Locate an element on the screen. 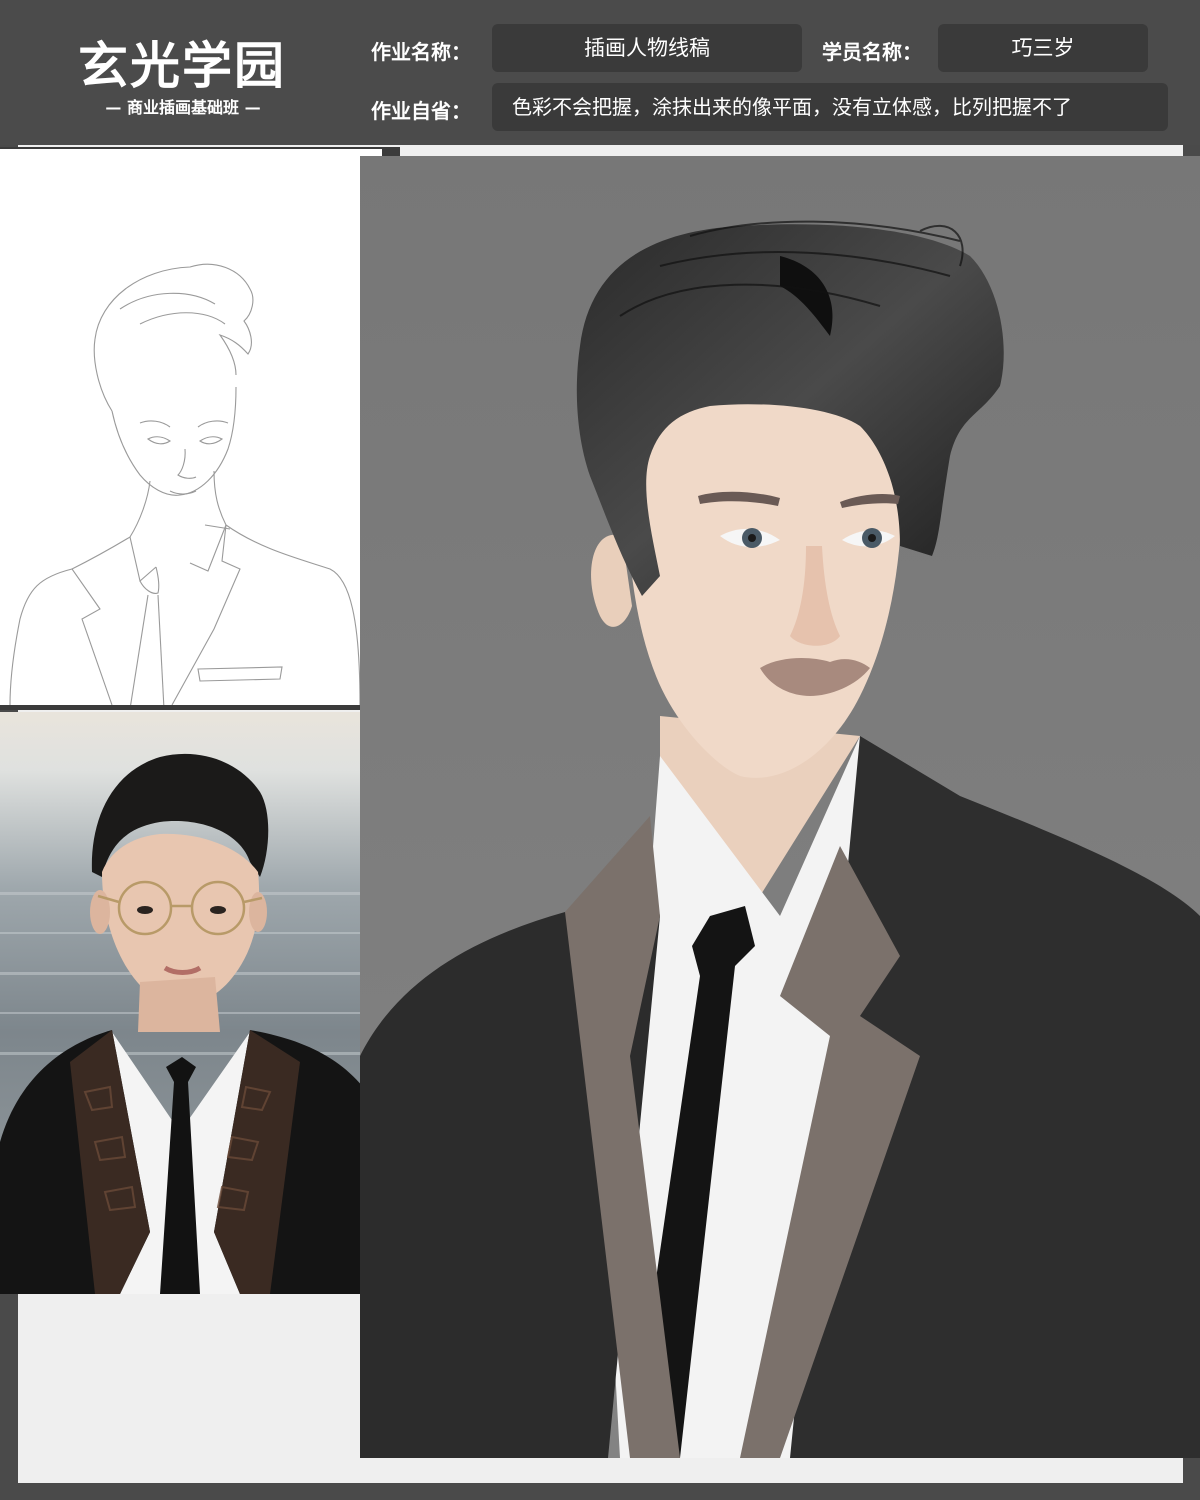 The height and width of the screenshot is (1500, 1200). sketch-drawing is located at coordinates (185, 486).